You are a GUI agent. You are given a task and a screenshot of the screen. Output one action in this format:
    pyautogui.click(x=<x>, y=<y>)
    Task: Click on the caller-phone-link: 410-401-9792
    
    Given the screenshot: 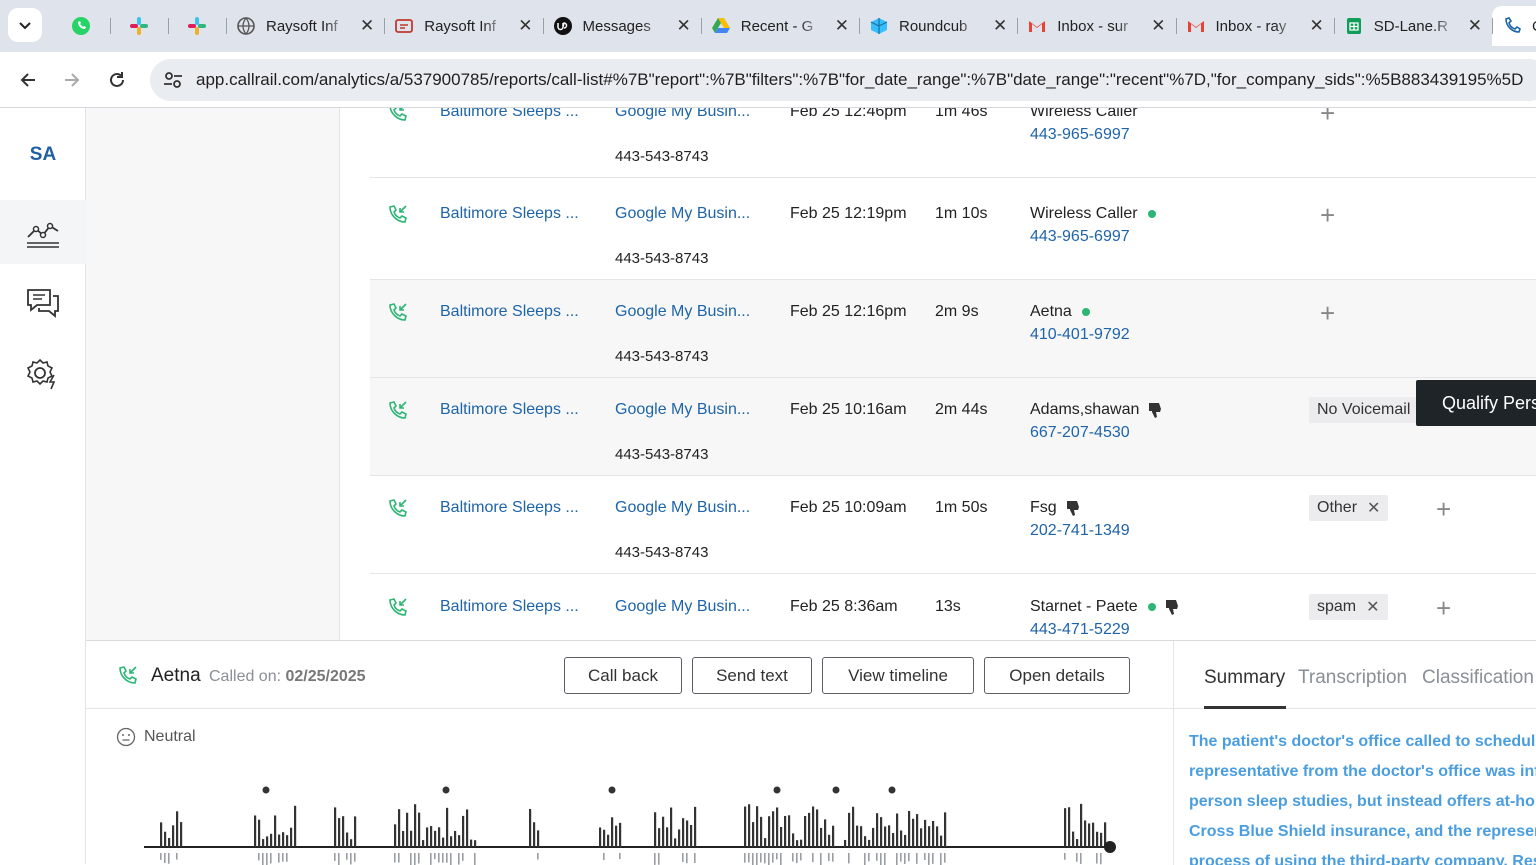 What is the action you would take?
    pyautogui.click(x=1080, y=335)
    